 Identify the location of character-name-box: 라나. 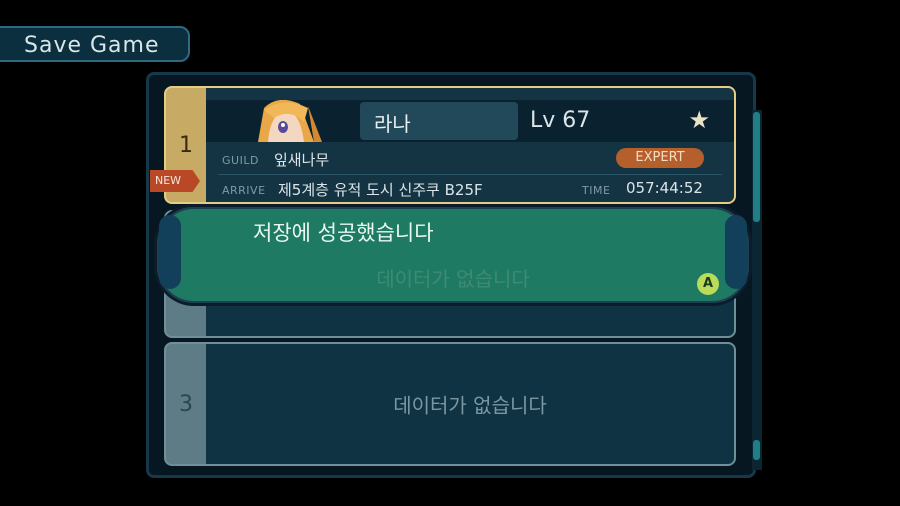
(439, 121).